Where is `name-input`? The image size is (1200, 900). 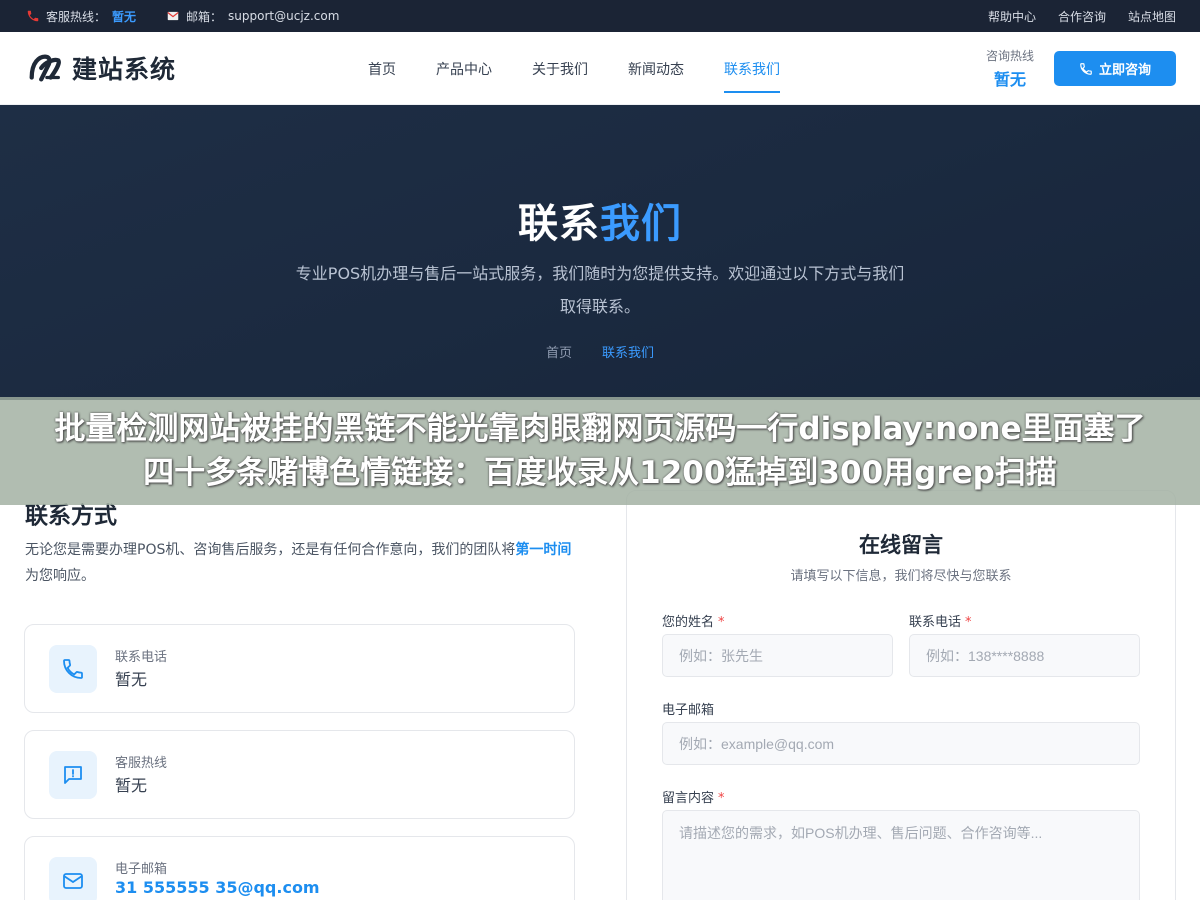 name-input is located at coordinates (777, 655).